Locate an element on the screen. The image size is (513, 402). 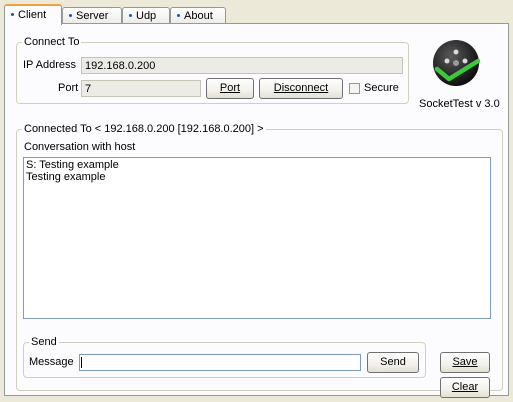
ip-address-input: 192.168.0.200 is located at coordinates (242, 65).